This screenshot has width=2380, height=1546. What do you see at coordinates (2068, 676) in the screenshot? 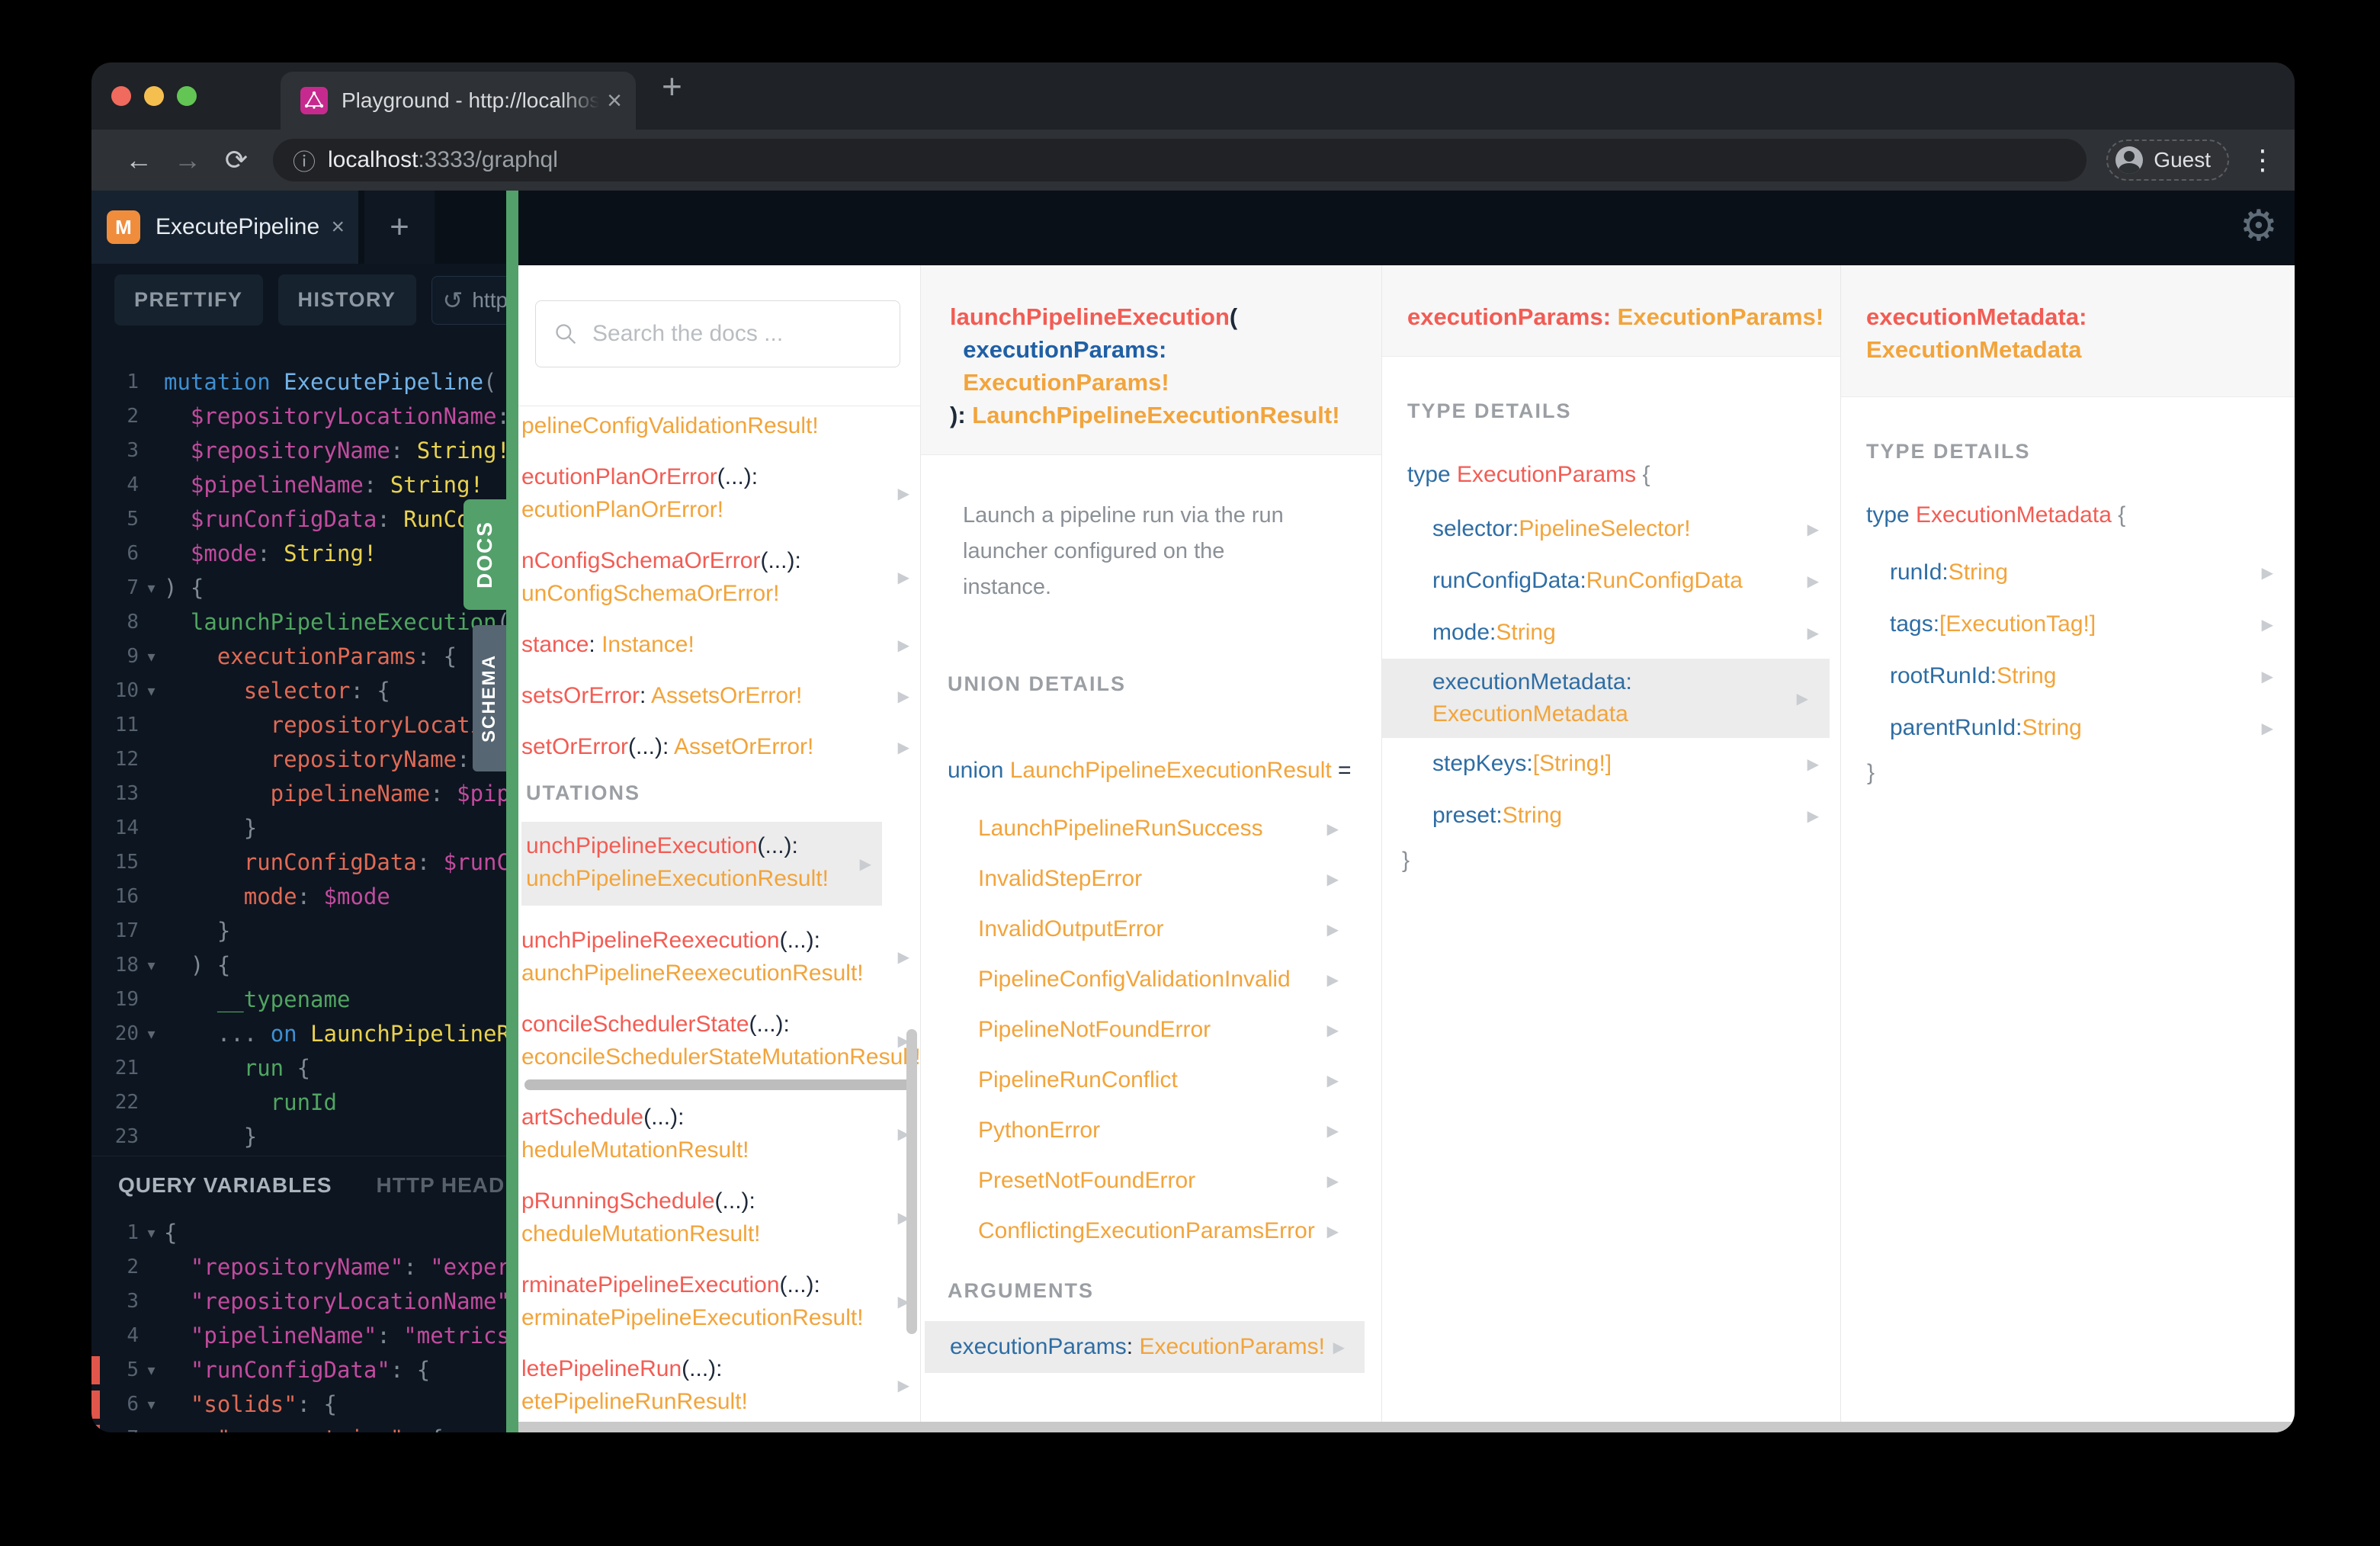
I see `type-field: rootRunId: String ▶` at bounding box center [2068, 676].